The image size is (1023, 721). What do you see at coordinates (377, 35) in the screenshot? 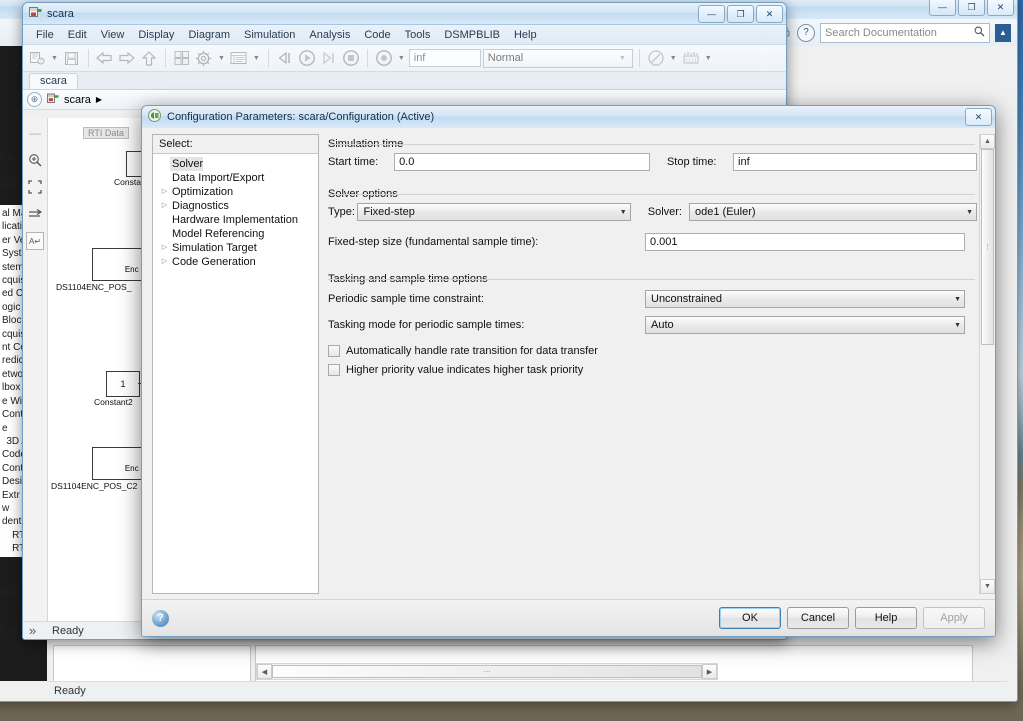
I see `menu-code: Code` at bounding box center [377, 35].